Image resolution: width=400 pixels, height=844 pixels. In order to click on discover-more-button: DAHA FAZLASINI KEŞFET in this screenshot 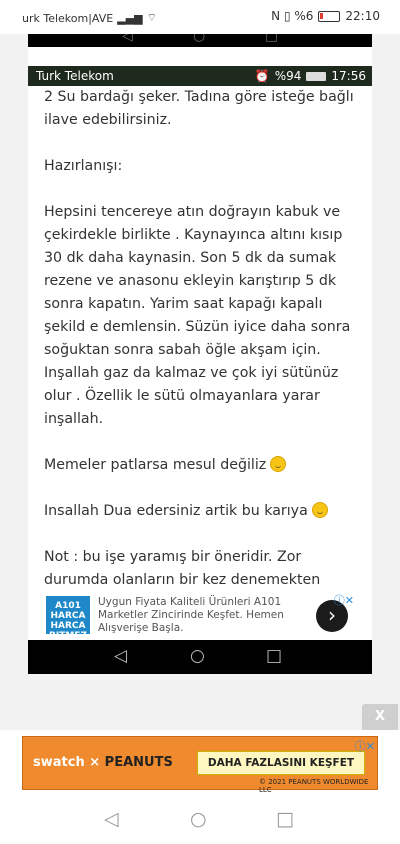, I will do `click(281, 763)`.